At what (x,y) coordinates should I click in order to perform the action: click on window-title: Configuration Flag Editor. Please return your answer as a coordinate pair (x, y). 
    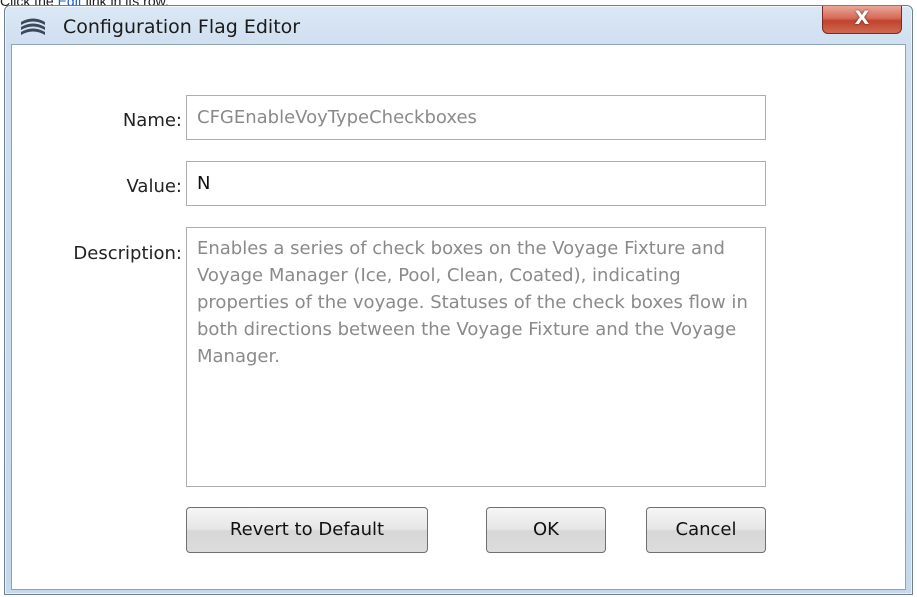
    Looking at the image, I should click on (182, 27).